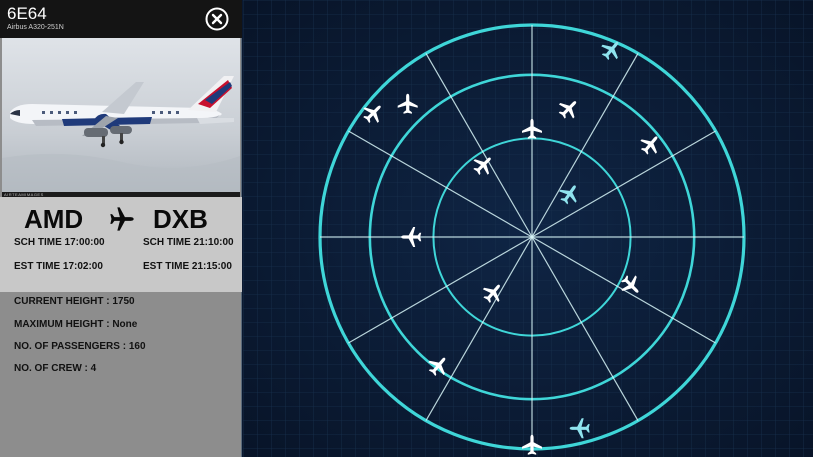  I want to click on aircraft-model: Airbus A320-251N, so click(35, 27).